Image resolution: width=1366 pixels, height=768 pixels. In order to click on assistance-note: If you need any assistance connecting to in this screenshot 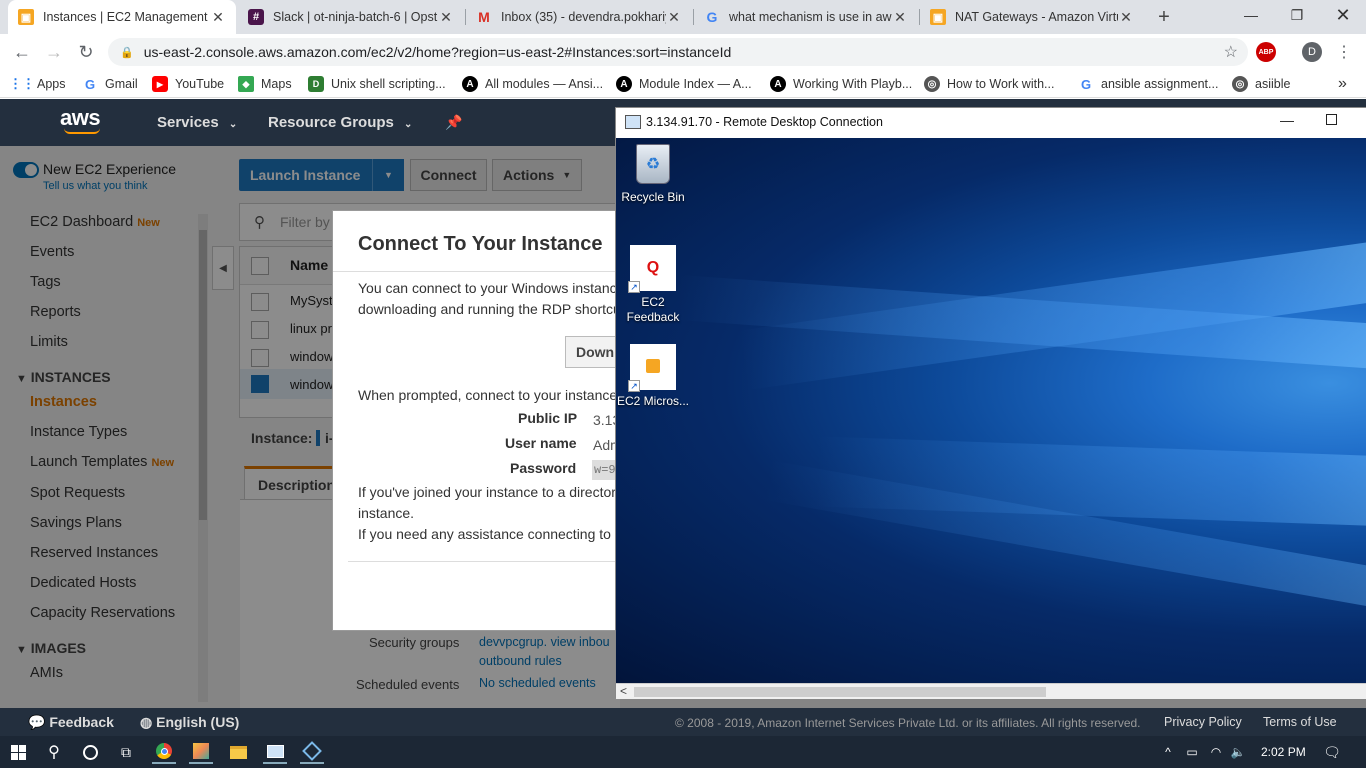, I will do `click(484, 534)`.